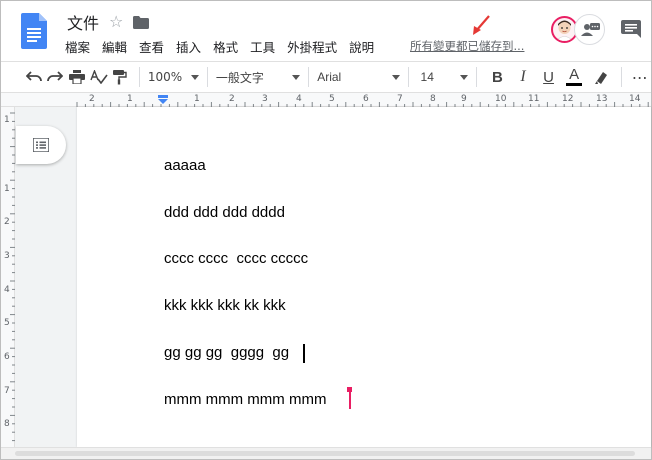  I want to click on star-icon: ☆, so click(116, 22).